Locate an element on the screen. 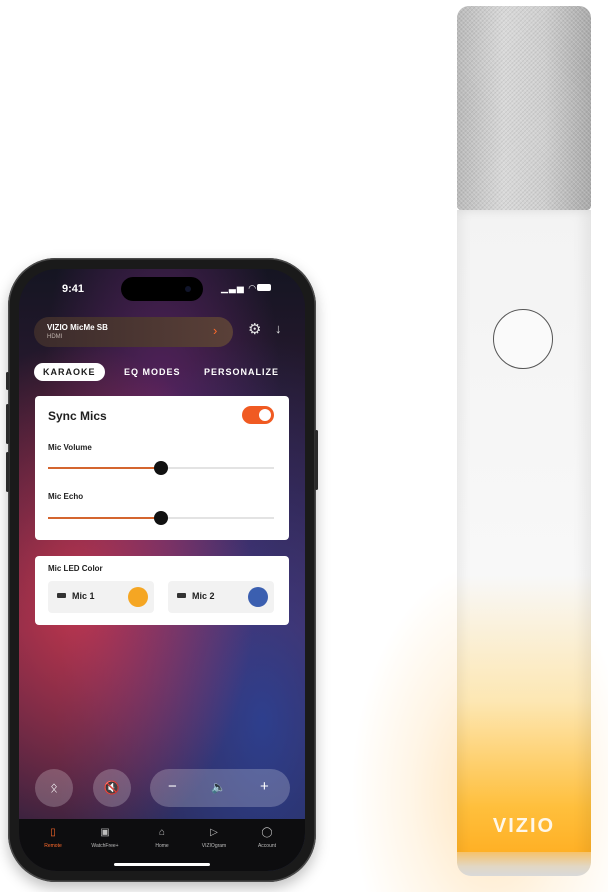  toggle-knob is located at coordinates (265, 415).